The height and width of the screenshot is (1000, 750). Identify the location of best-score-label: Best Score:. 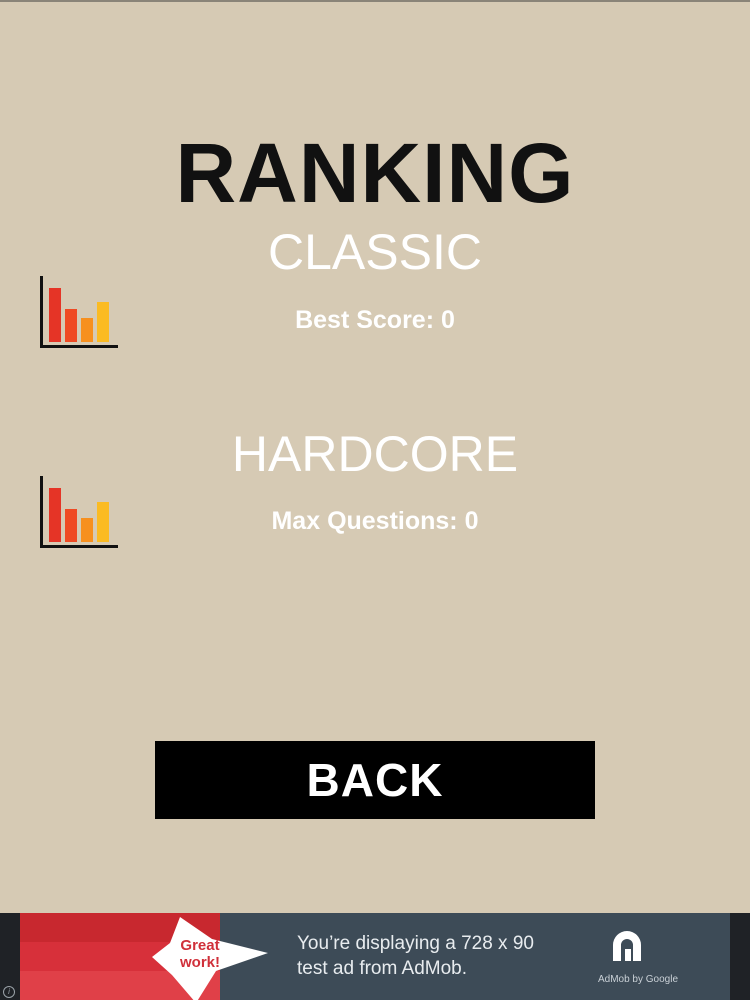
(365, 320).